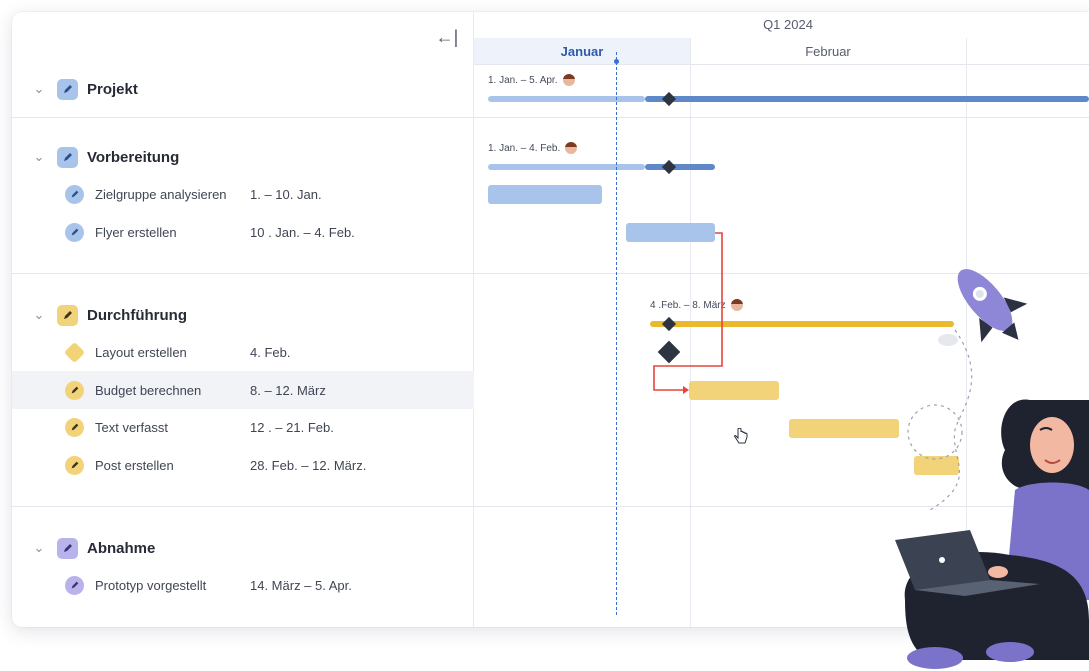 The image size is (1089, 671). What do you see at coordinates (242, 89) in the screenshot?
I see `group-row-projekt: ⌄ Projekt` at bounding box center [242, 89].